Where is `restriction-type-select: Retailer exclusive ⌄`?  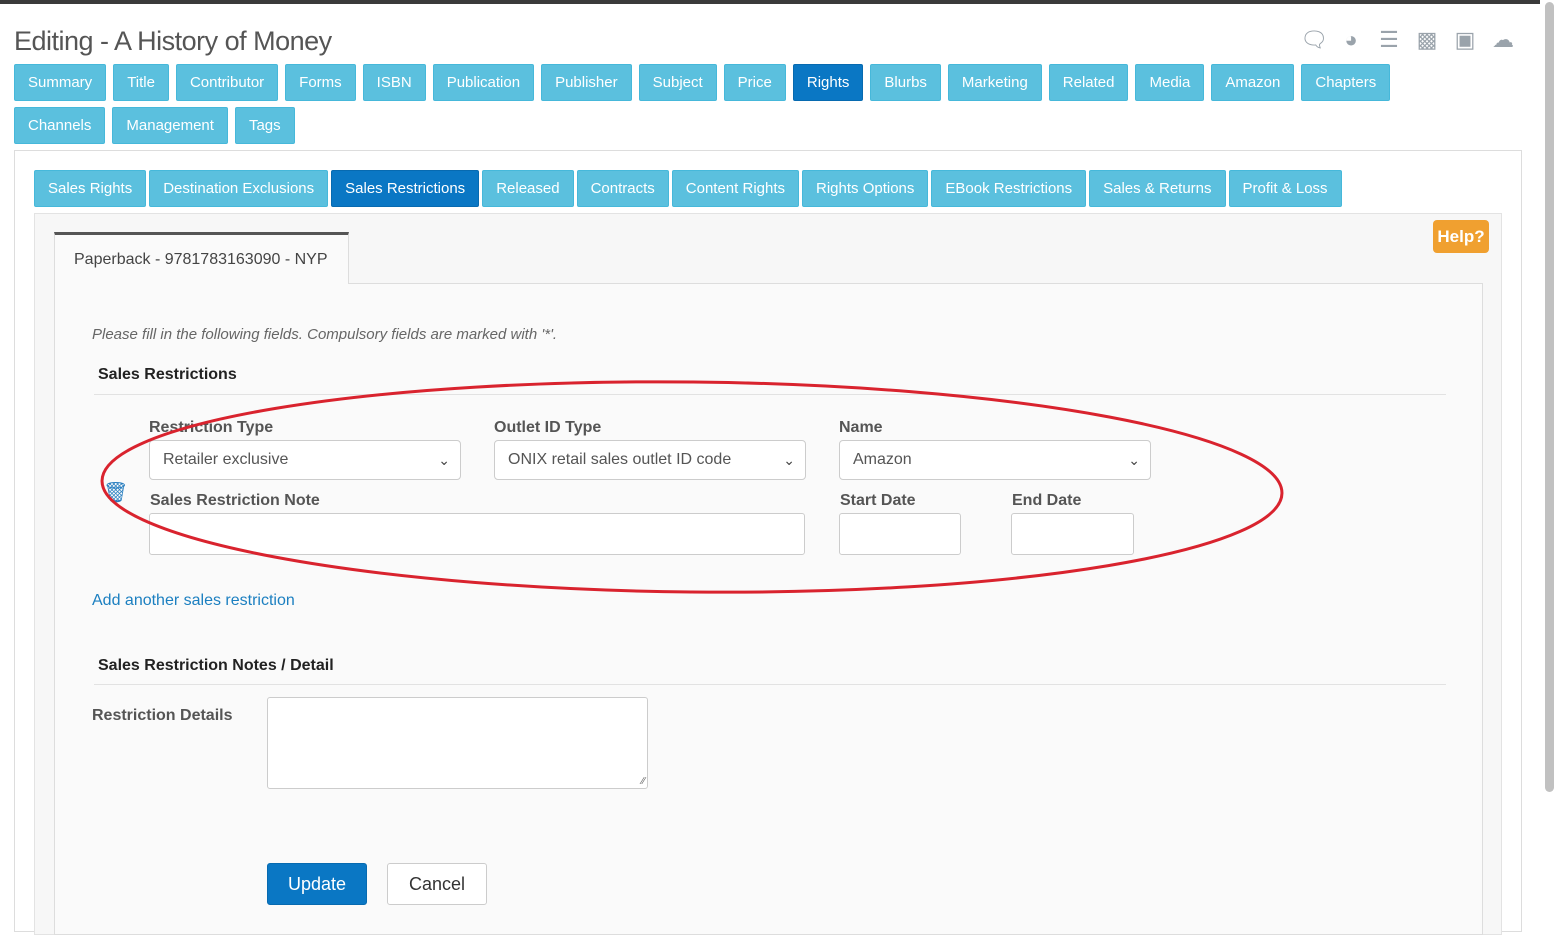 restriction-type-select: Retailer exclusive ⌄ is located at coordinates (305, 460).